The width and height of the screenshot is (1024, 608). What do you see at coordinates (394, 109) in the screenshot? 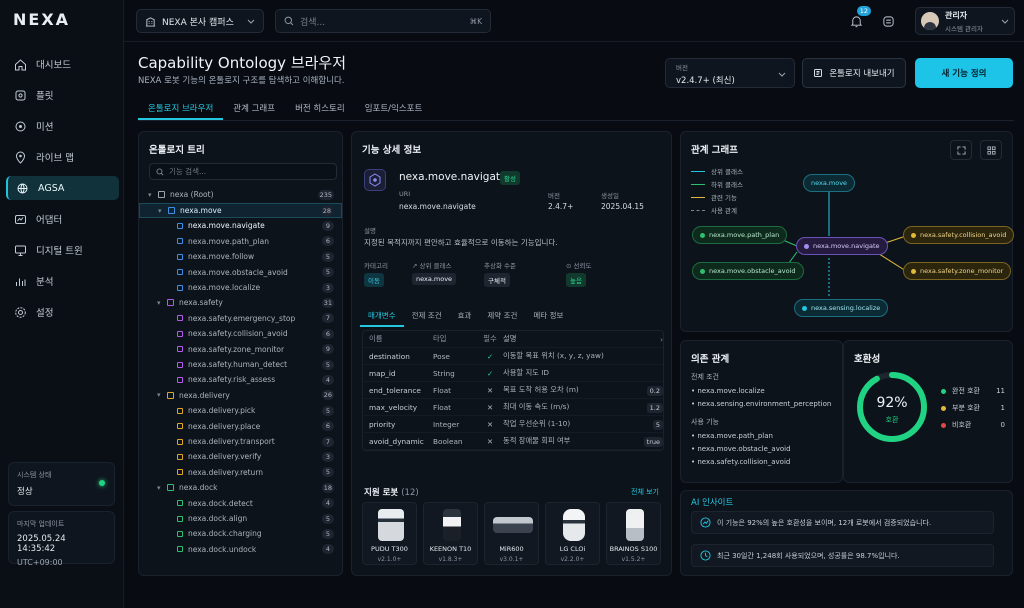
I see `tab-import-export: 임포트/익스포트` at bounding box center [394, 109].